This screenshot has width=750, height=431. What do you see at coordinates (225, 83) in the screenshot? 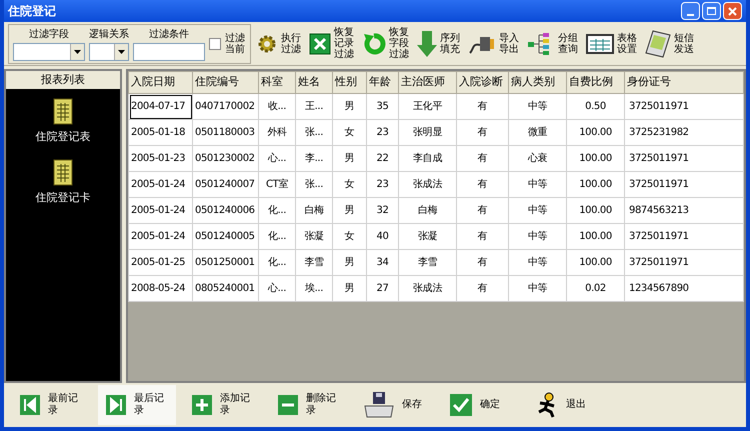
I see `column-header: 住院编号` at bounding box center [225, 83].